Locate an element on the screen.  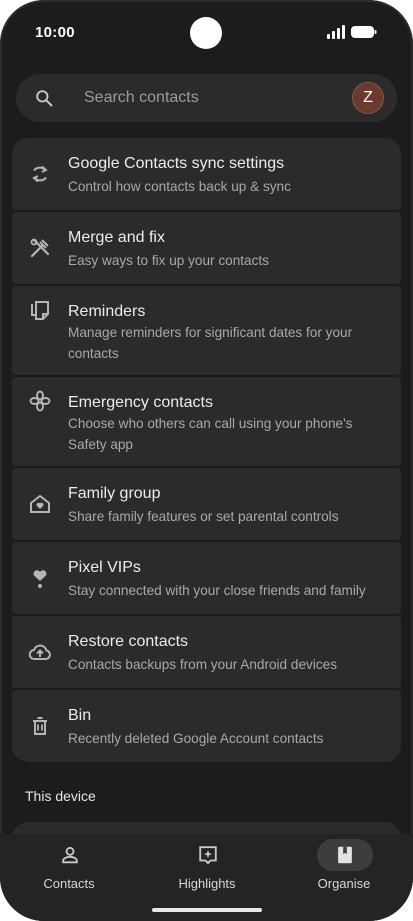
menu-item-title: Restore contacts is located at coordinates (128, 641).